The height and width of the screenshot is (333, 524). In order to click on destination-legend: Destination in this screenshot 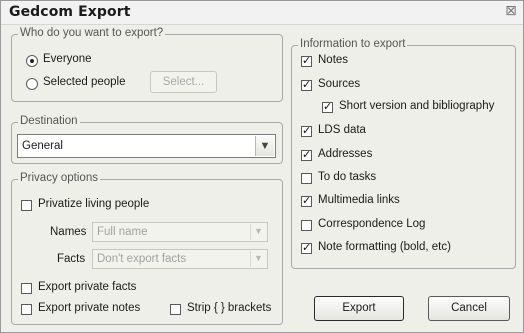, I will do `click(49, 121)`.